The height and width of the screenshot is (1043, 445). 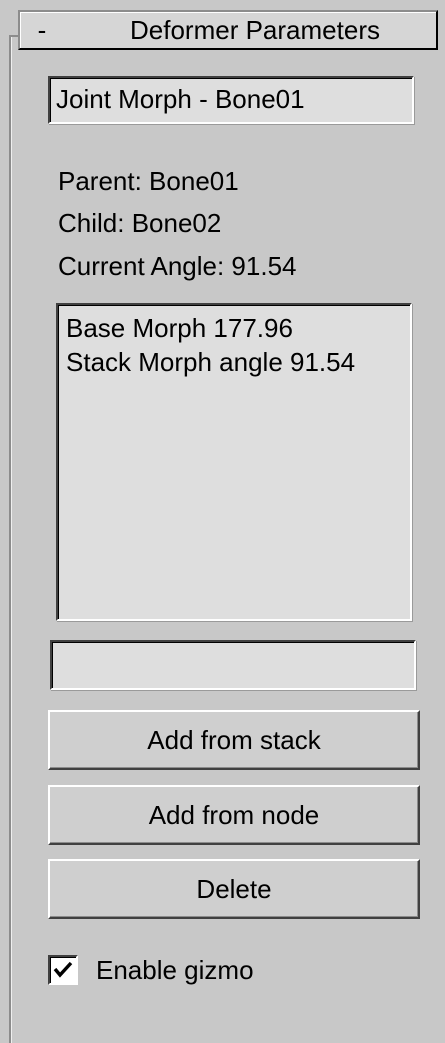 What do you see at coordinates (148, 181) in the screenshot?
I see `parent-label: Parent: Bone01` at bounding box center [148, 181].